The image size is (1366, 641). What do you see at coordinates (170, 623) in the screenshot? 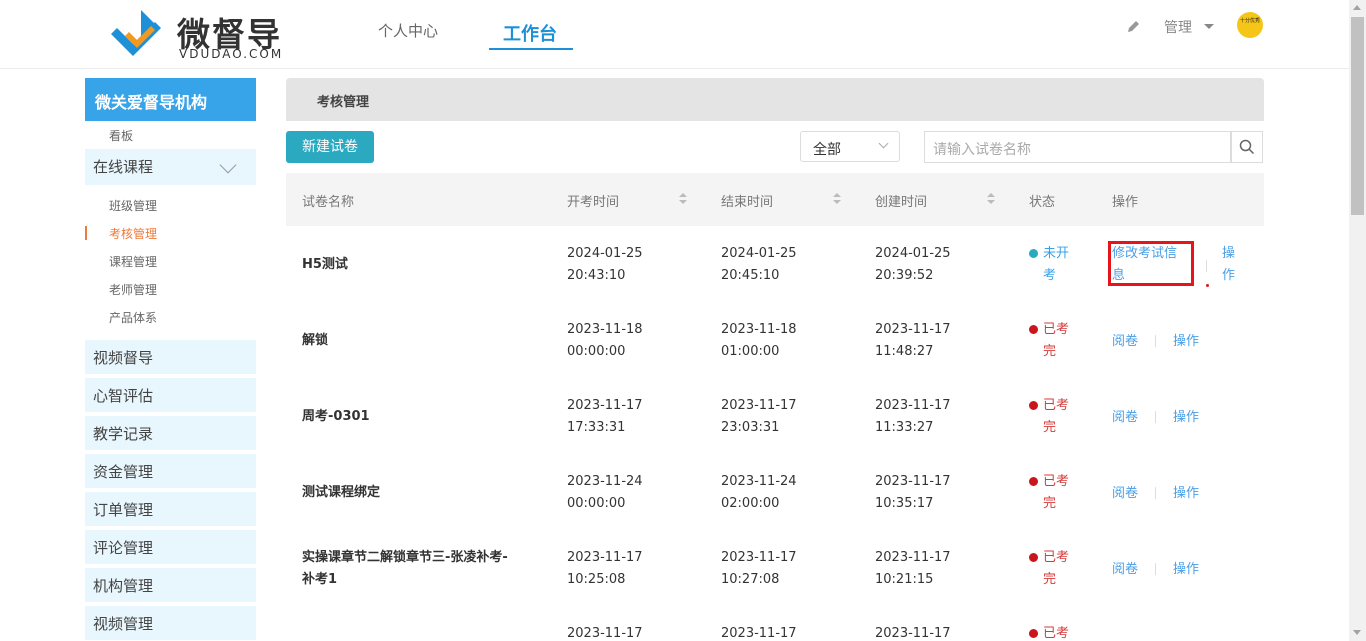
I see `sidebar-item-video-management: 视频管理` at bounding box center [170, 623].